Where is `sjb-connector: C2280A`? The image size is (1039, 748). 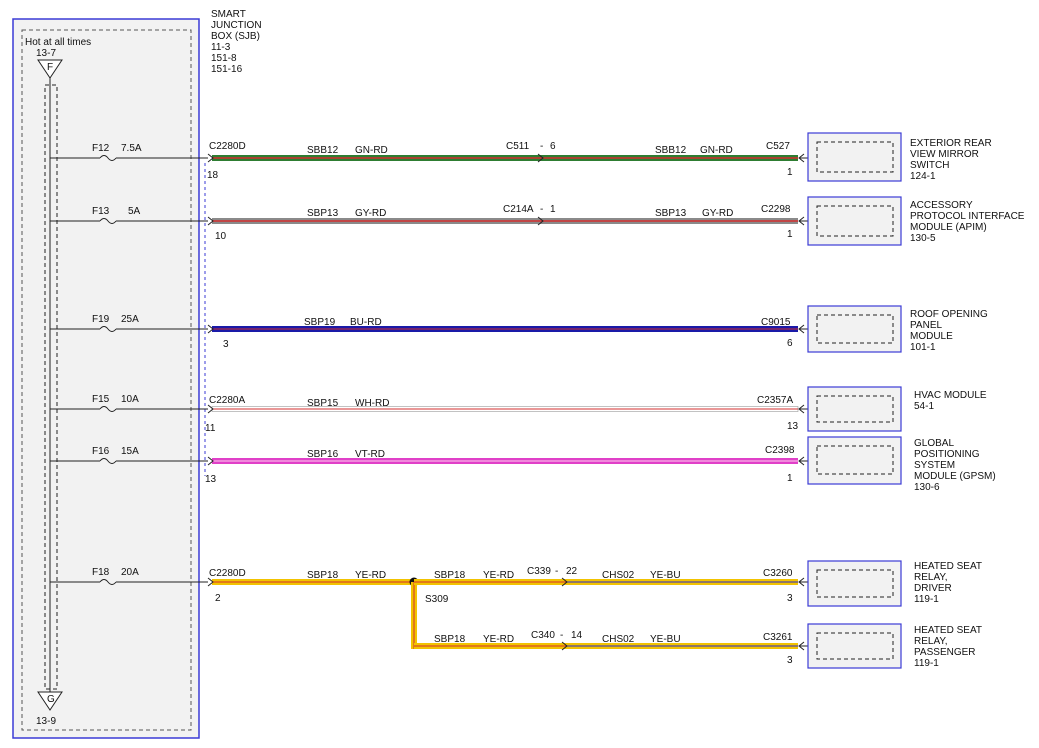 sjb-connector: C2280A is located at coordinates (227, 400).